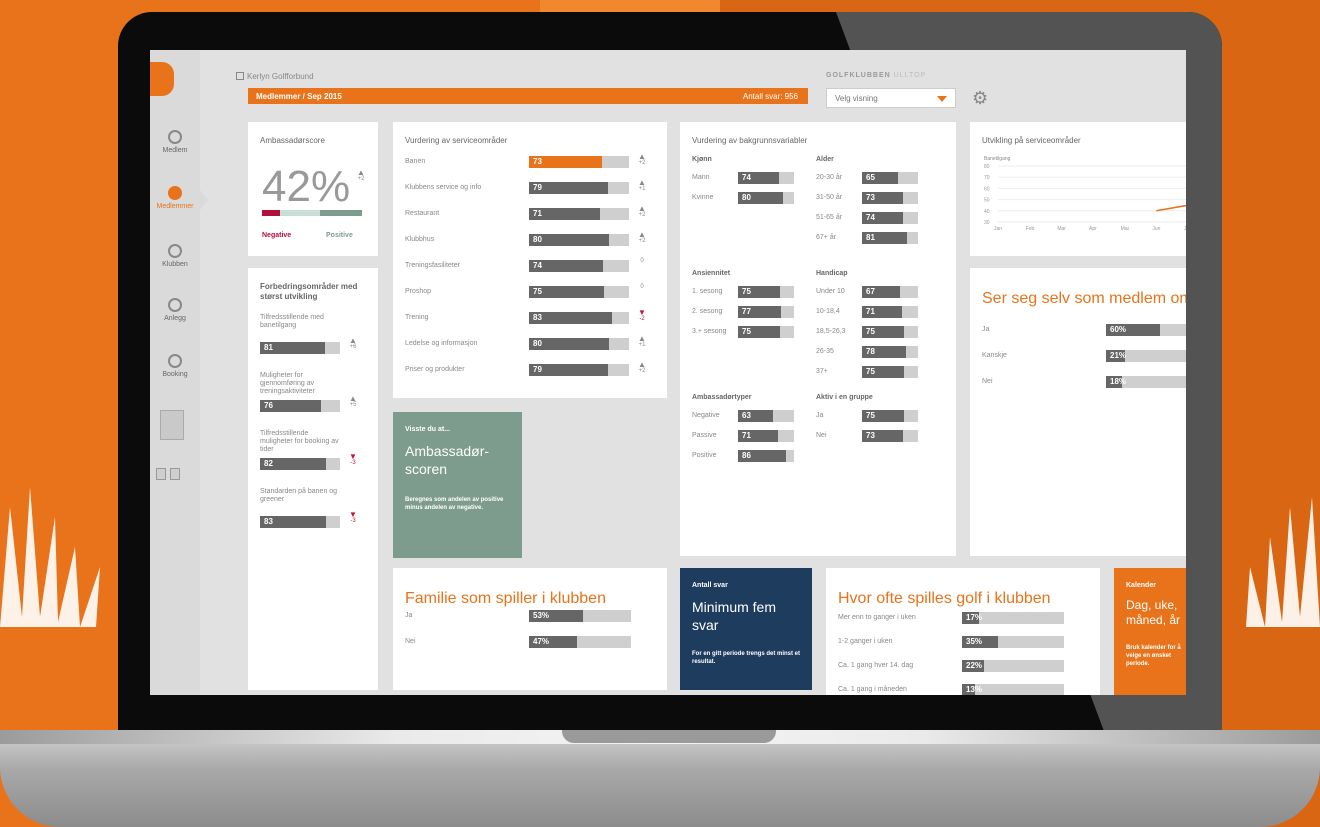 Image resolution: width=1320 pixels, height=827 pixels. Describe the element at coordinates (891, 98) in the screenshot. I see `view-select: Velg visning` at that location.